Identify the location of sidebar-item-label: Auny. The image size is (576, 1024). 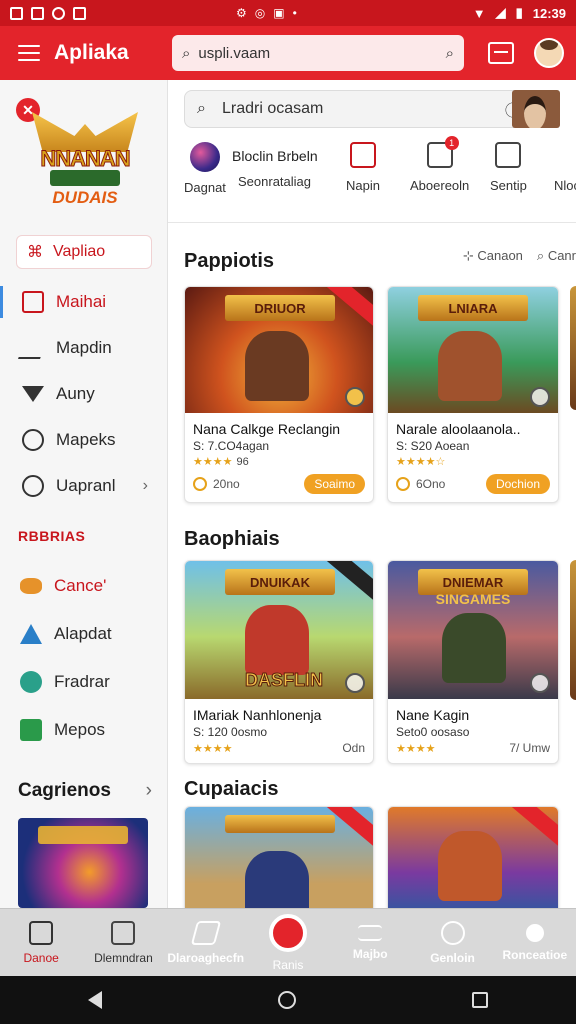
(75, 393).